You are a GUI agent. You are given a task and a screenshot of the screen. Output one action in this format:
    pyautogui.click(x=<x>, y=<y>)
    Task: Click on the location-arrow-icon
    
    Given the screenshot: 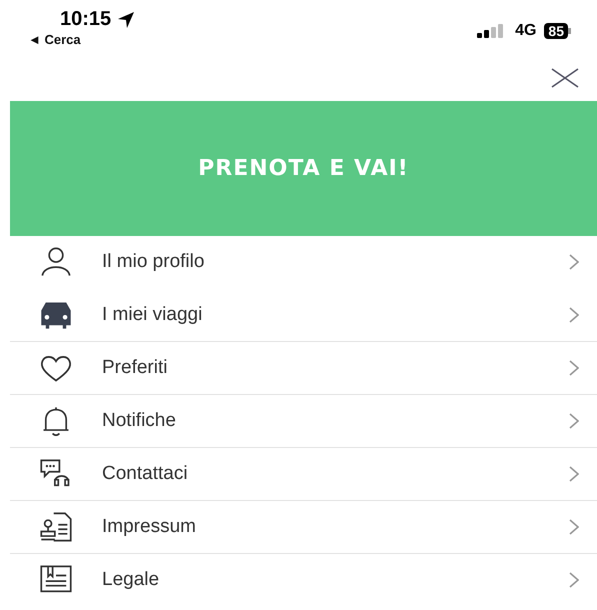 What is the action you would take?
    pyautogui.click(x=126, y=19)
    